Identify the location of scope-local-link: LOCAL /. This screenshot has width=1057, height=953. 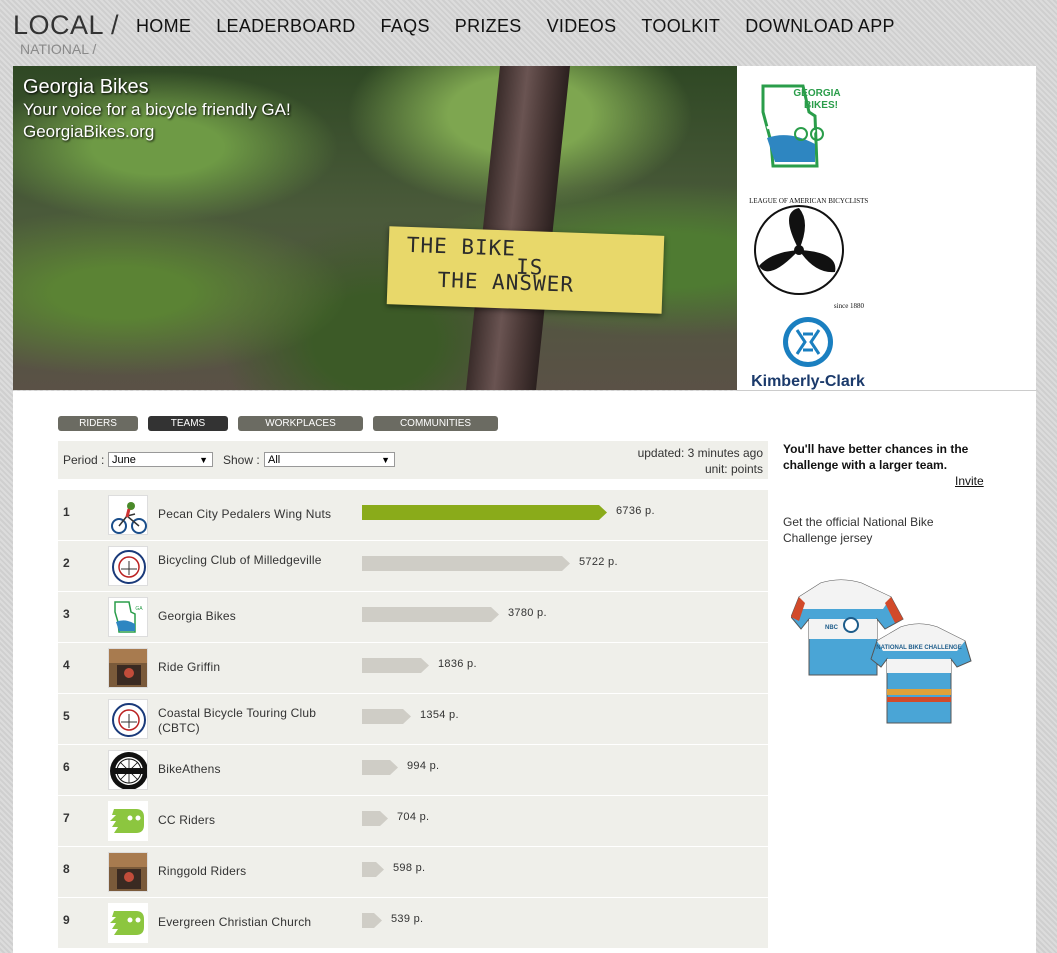
(66, 25).